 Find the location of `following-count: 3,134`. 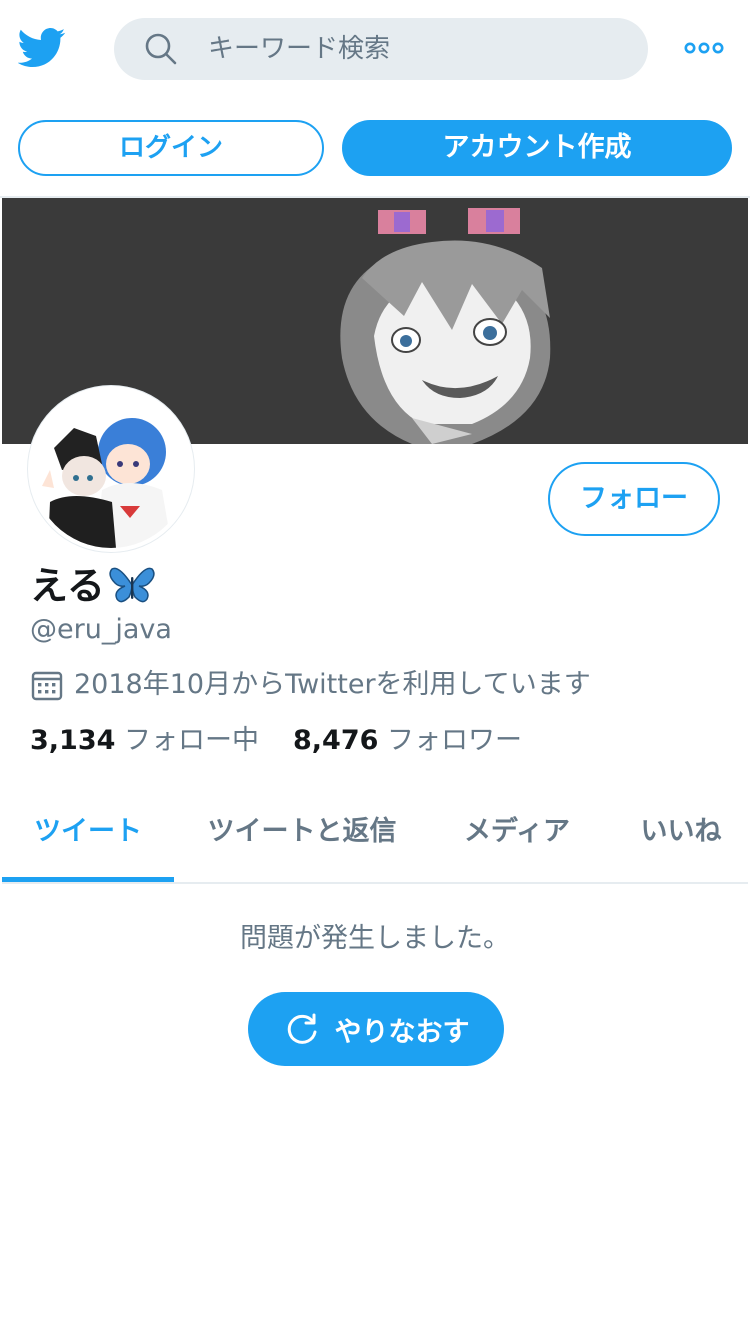

following-count: 3,134 is located at coordinates (73, 740).